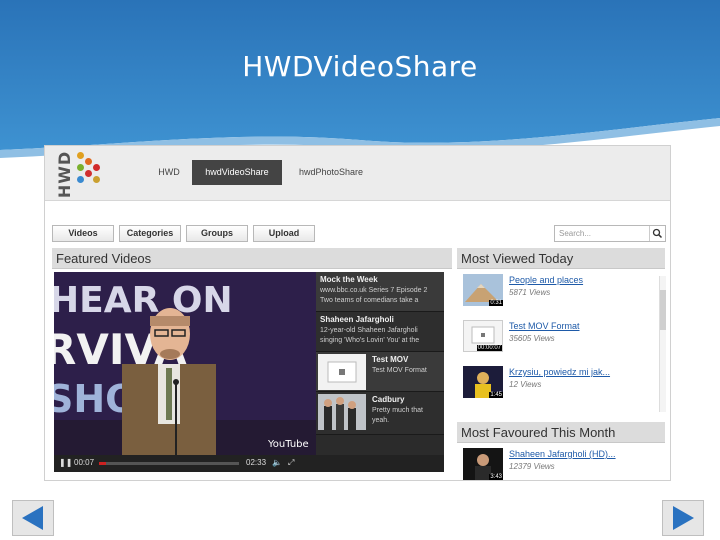 The width and height of the screenshot is (720, 540). What do you see at coordinates (277, 462) in the screenshot?
I see `volume-icon: 🔈` at bounding box center [277, 462].